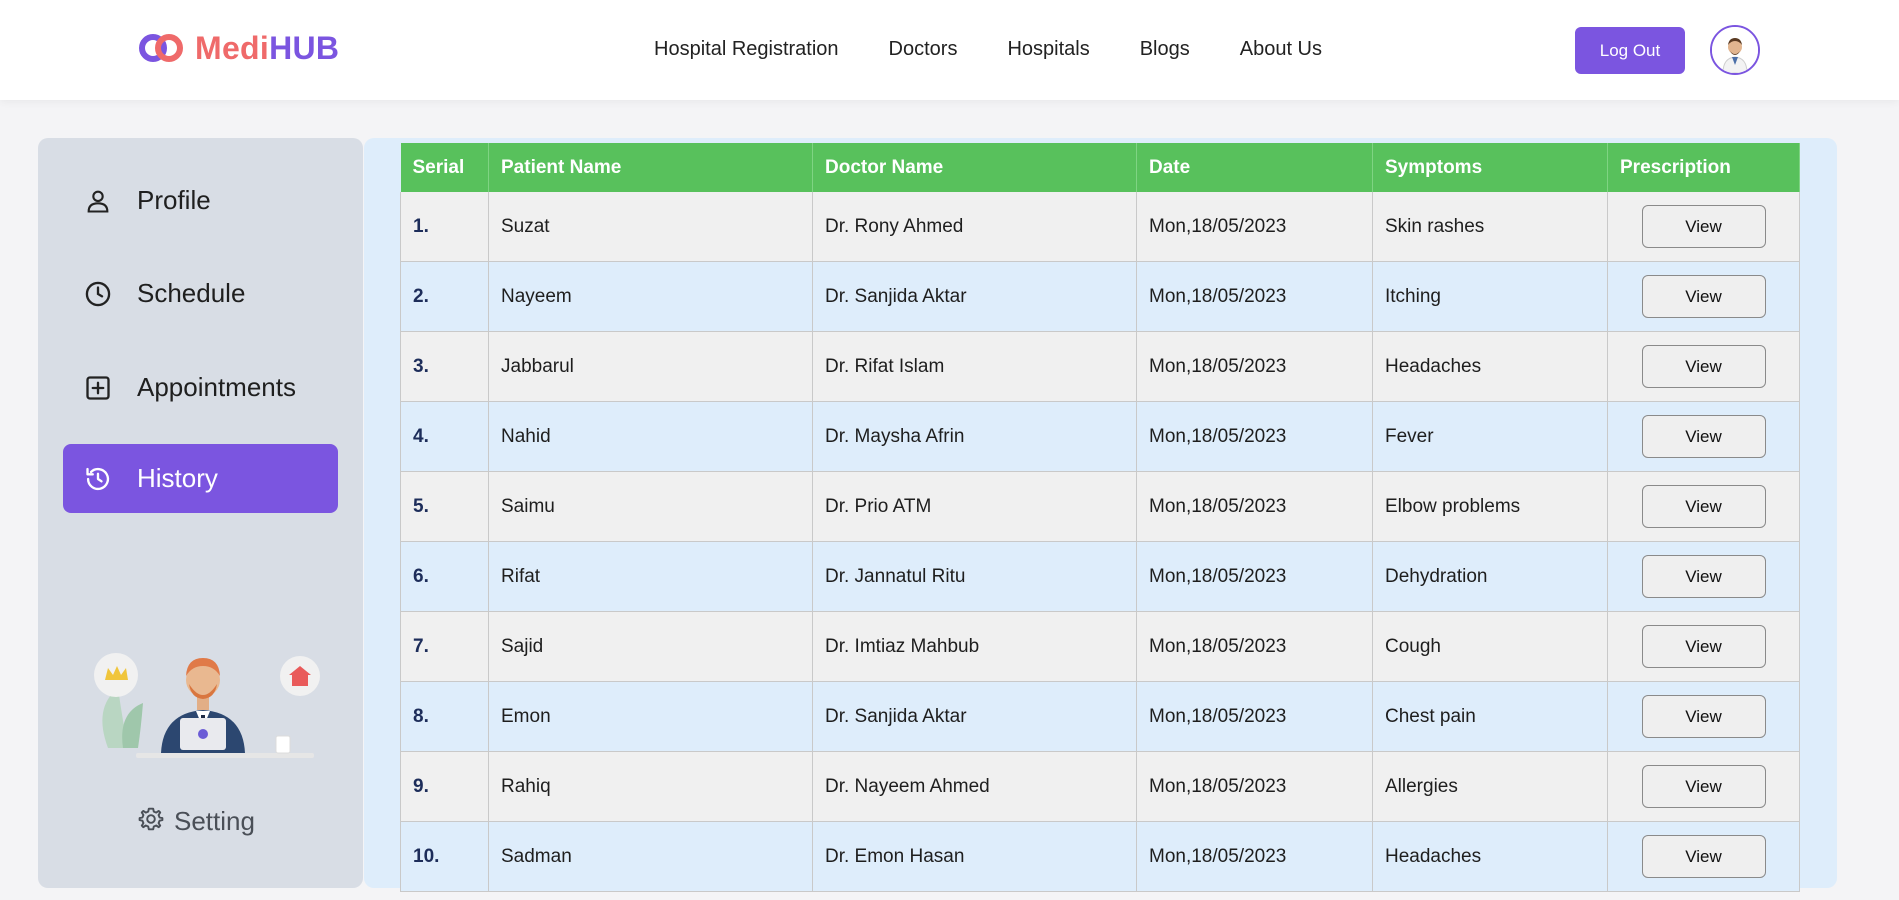 The image size is (1899, 900). I want to click on doctor-avatar, so click(1735, 50).